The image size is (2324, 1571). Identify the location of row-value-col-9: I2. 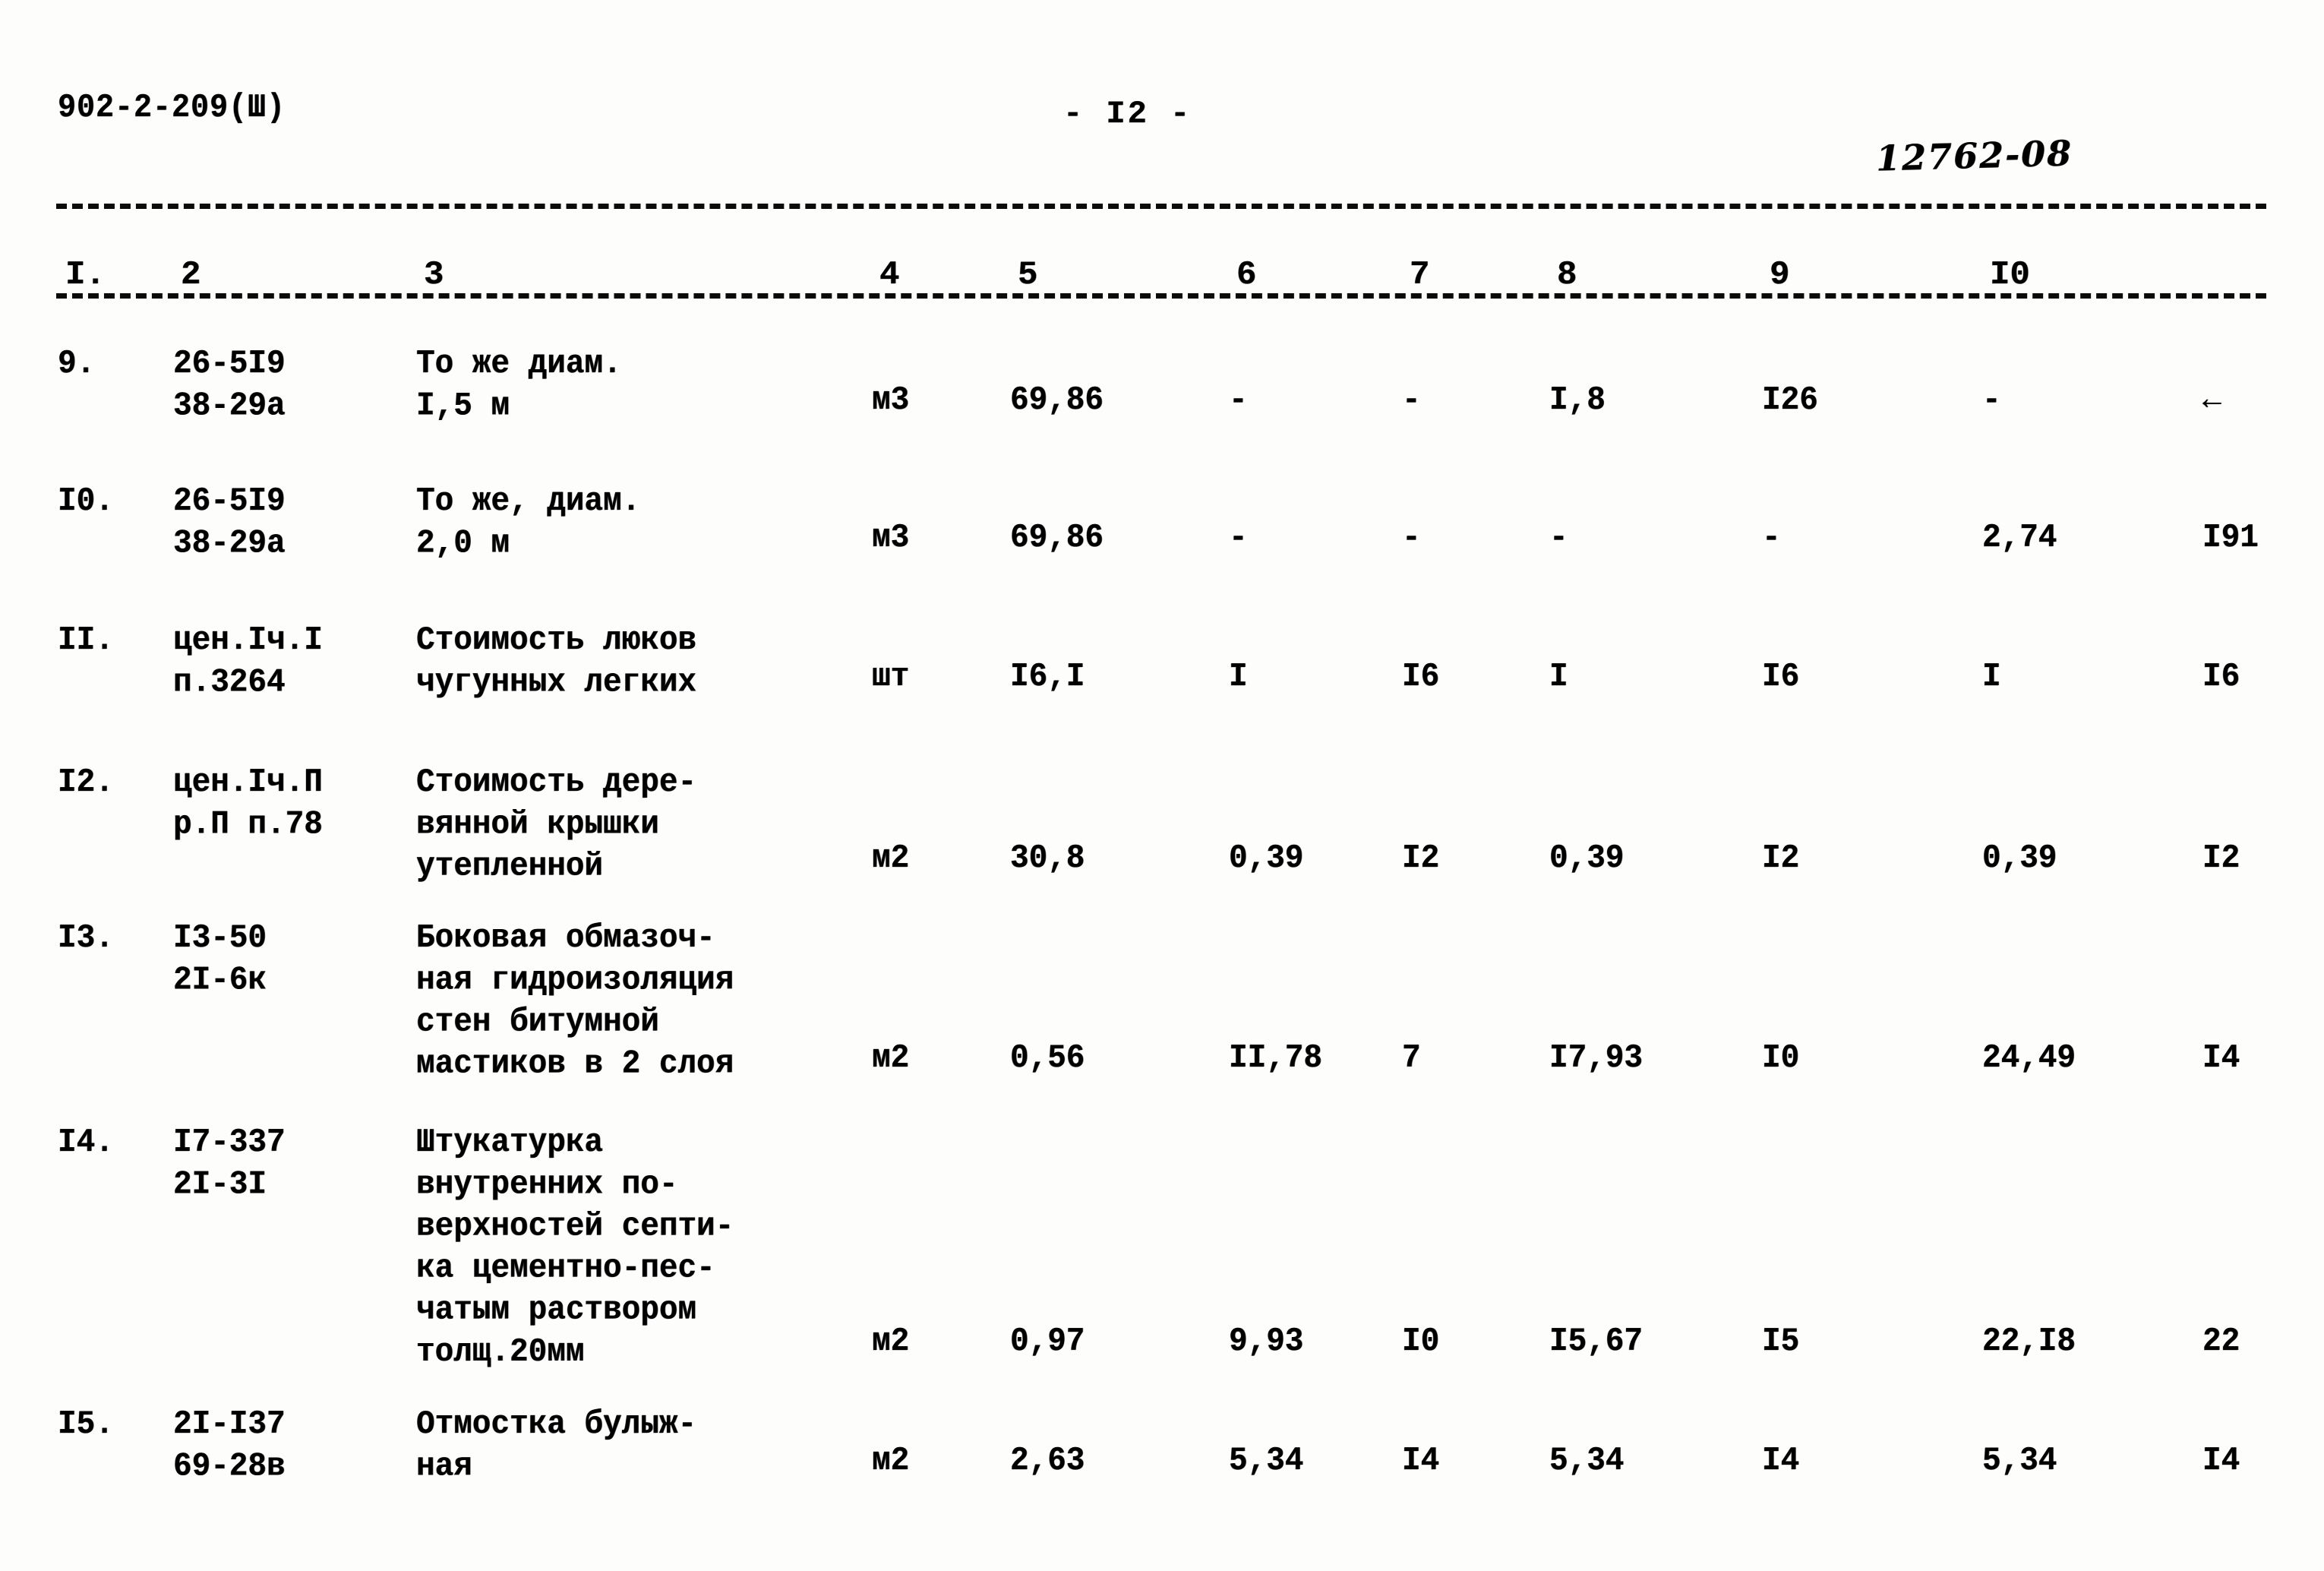
(1781, 858).